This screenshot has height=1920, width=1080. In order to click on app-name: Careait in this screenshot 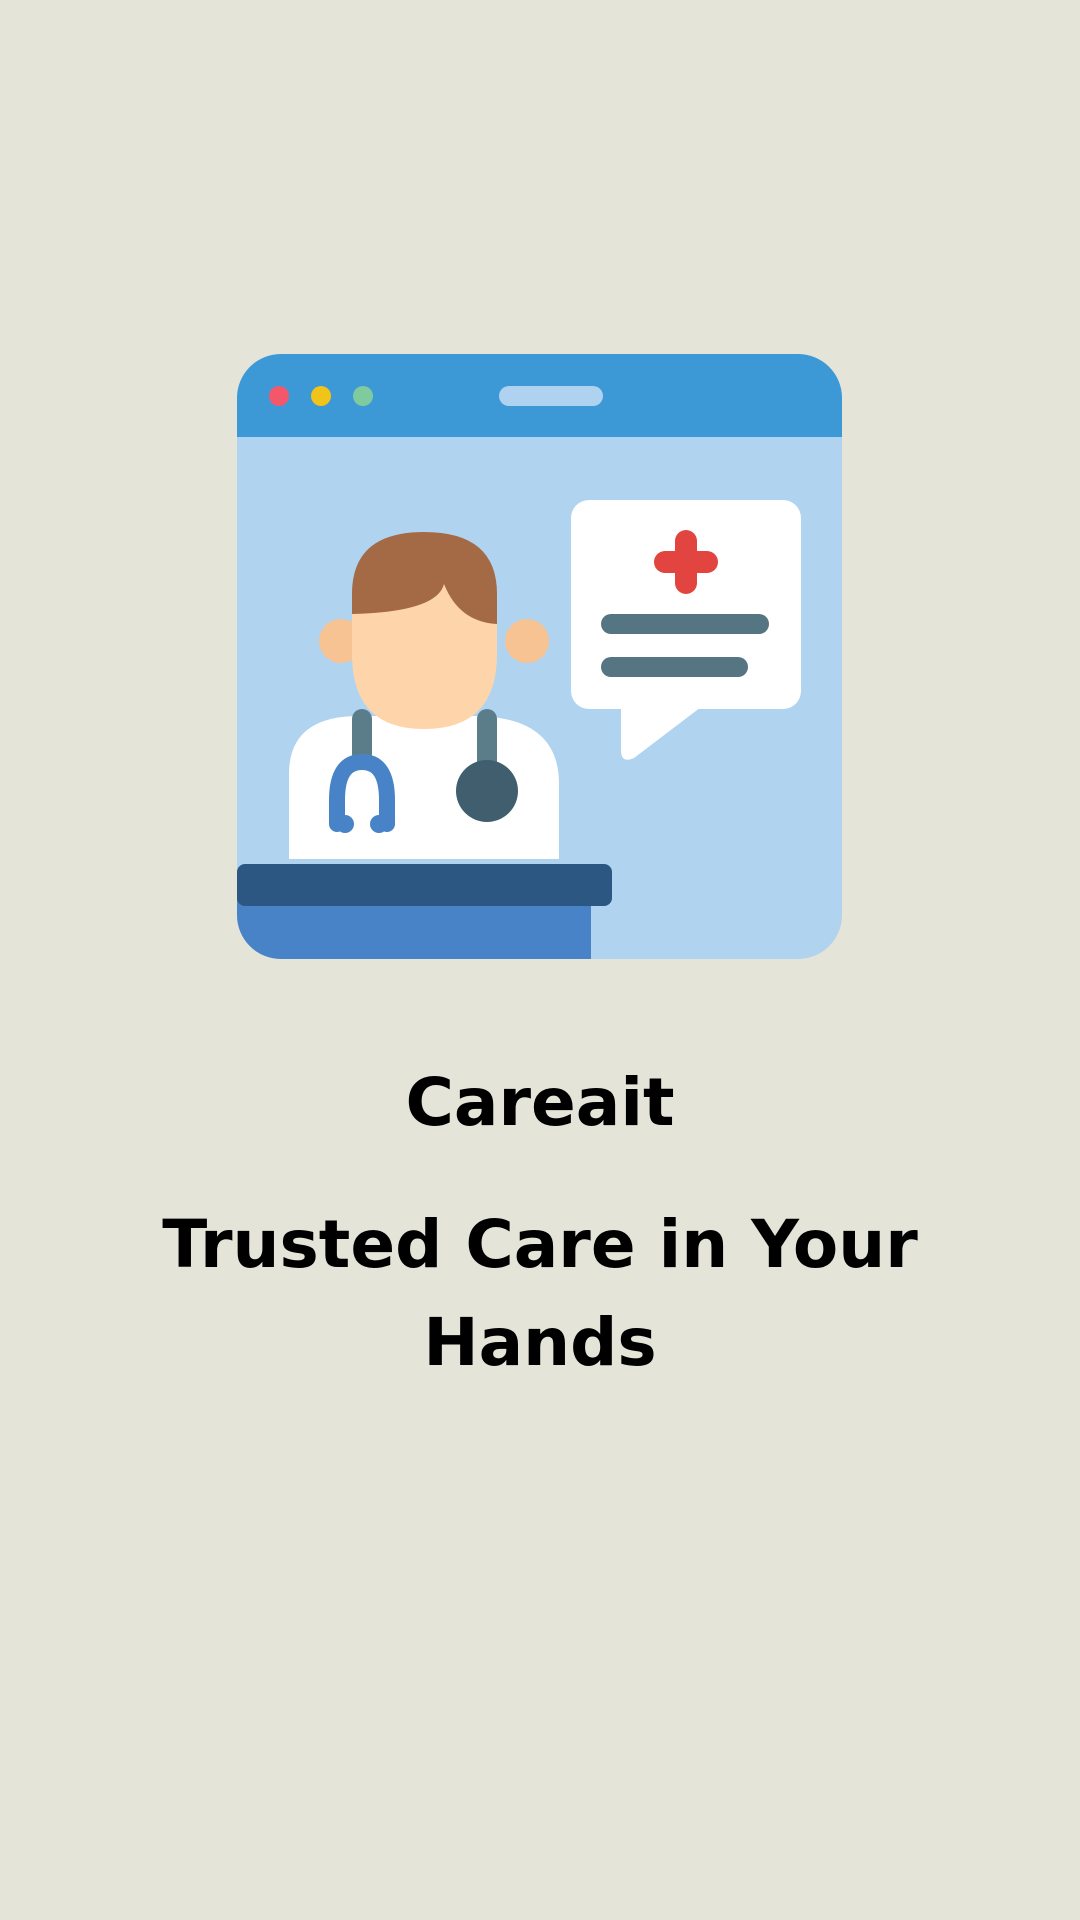, I will do `click(540, 1102)`.